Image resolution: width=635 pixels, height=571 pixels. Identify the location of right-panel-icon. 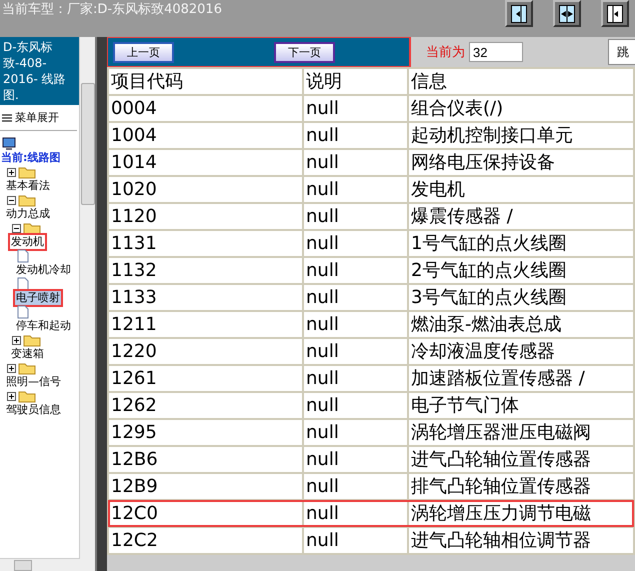
(615, 13).